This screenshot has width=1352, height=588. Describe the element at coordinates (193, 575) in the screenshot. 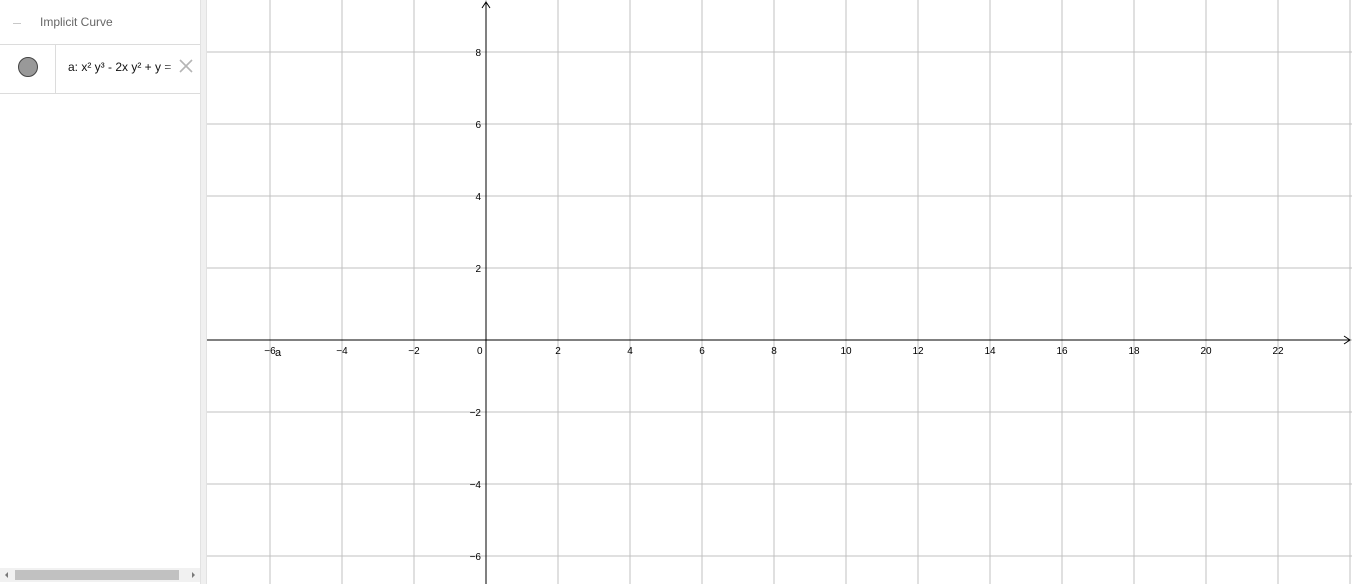

I see `scroll-right-icon` at that location.